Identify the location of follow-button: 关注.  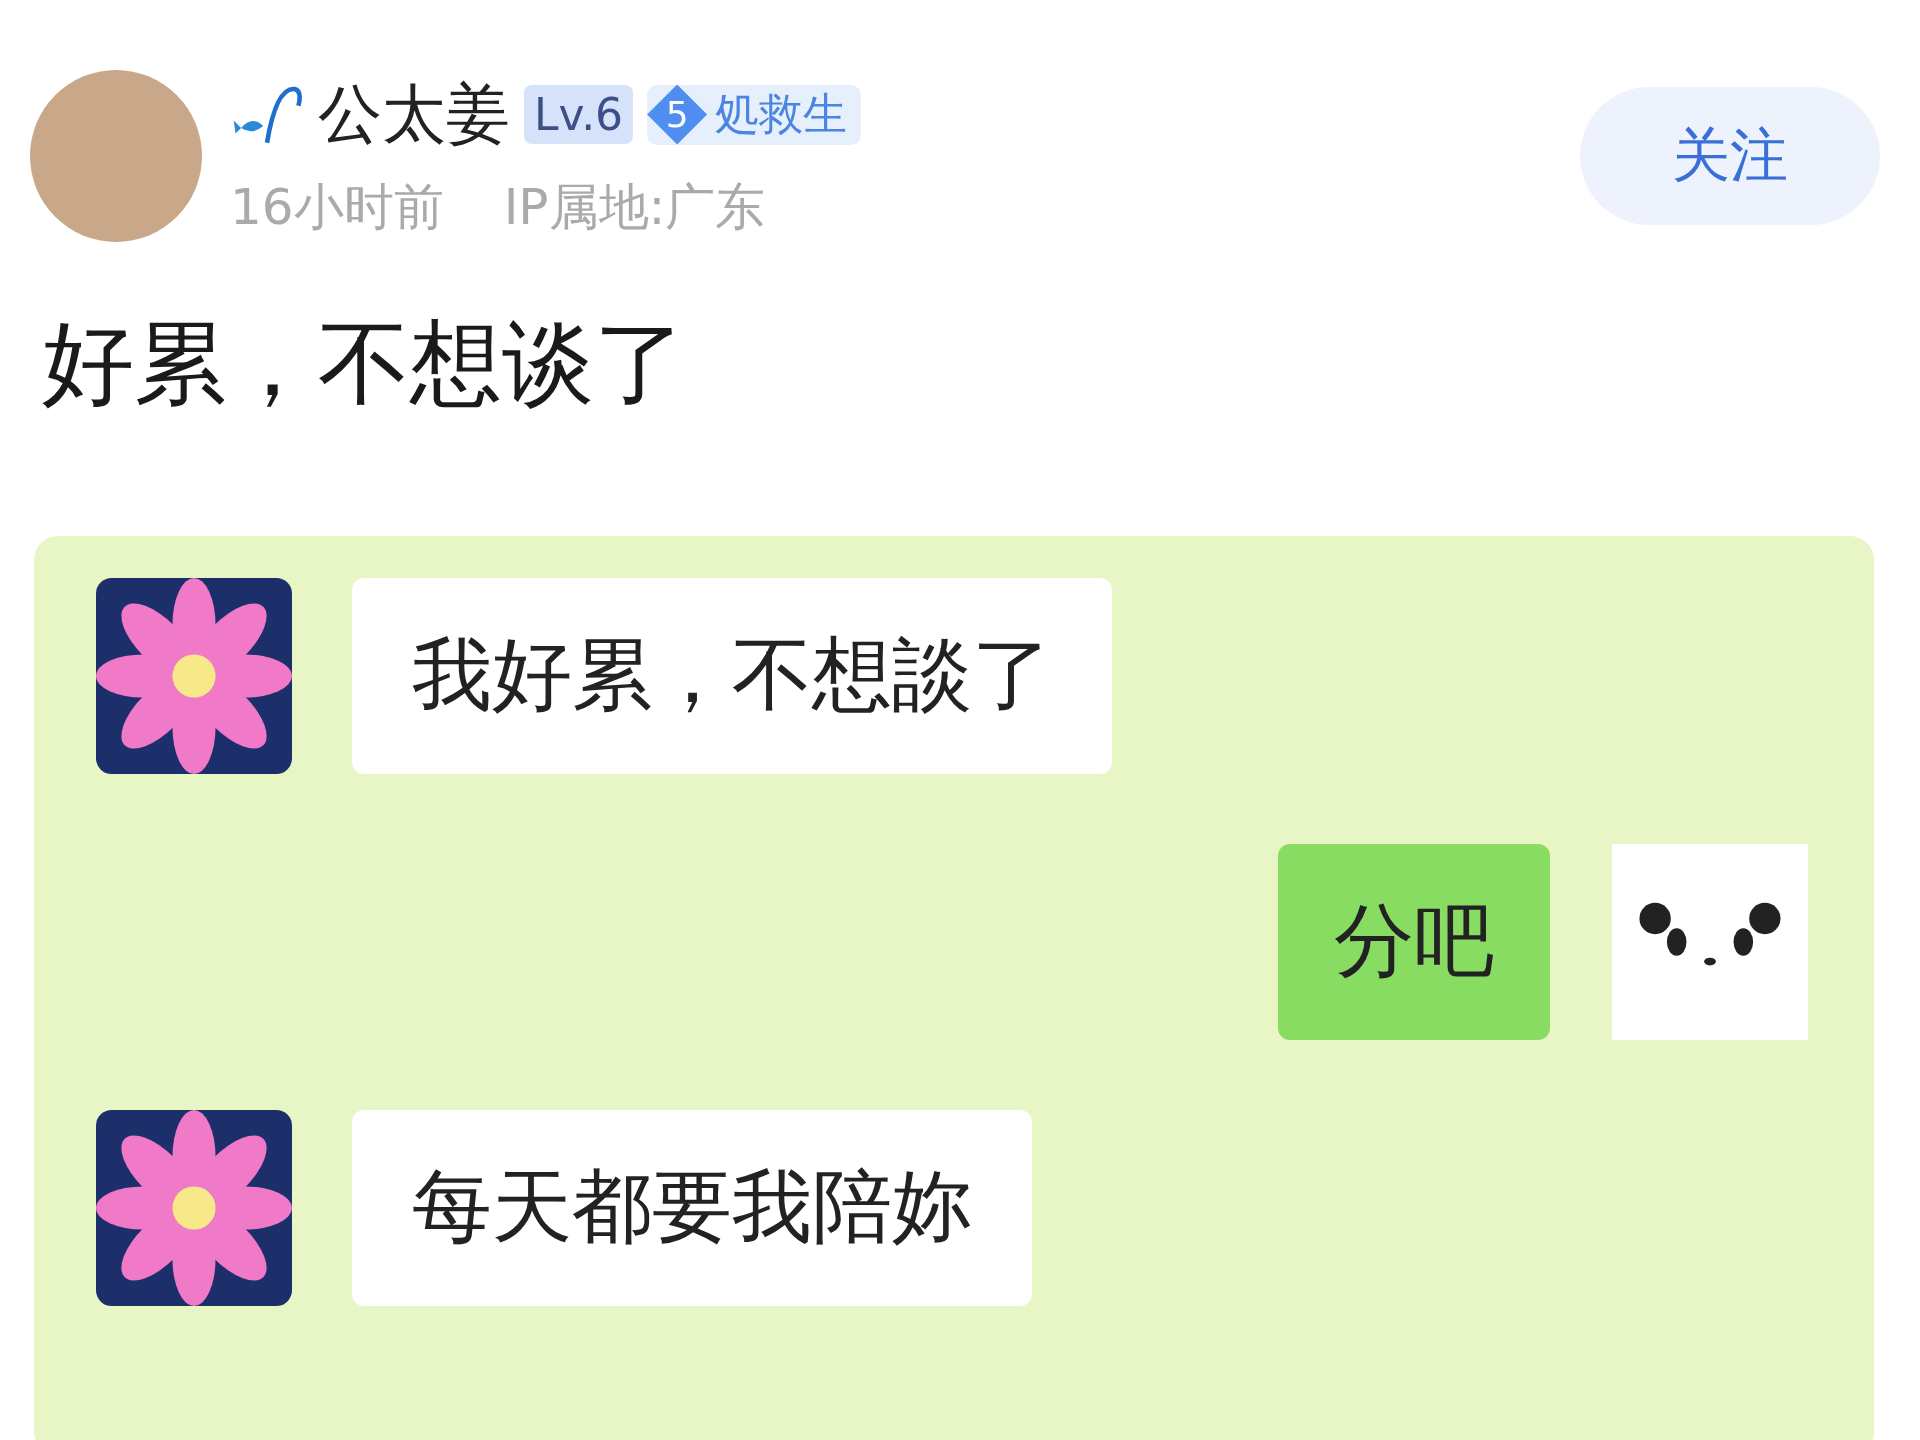
(1730, 156).